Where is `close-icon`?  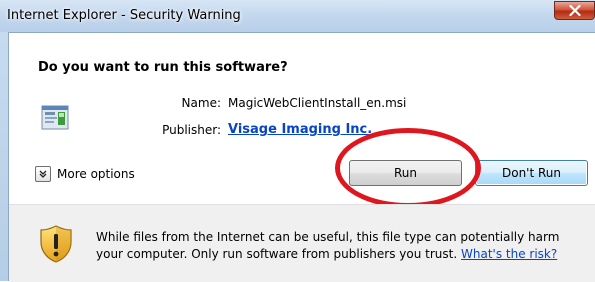 close-icon is located at coordinates (574, 10).